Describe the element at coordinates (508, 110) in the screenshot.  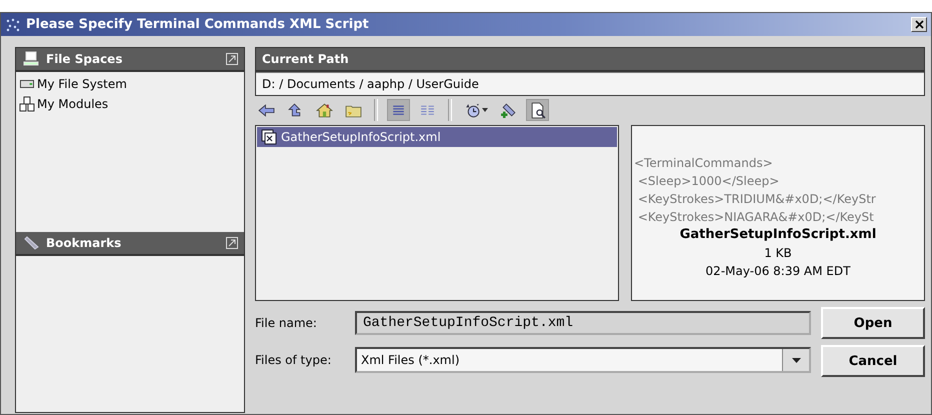
I see `pencil-plus-icon` at that location.